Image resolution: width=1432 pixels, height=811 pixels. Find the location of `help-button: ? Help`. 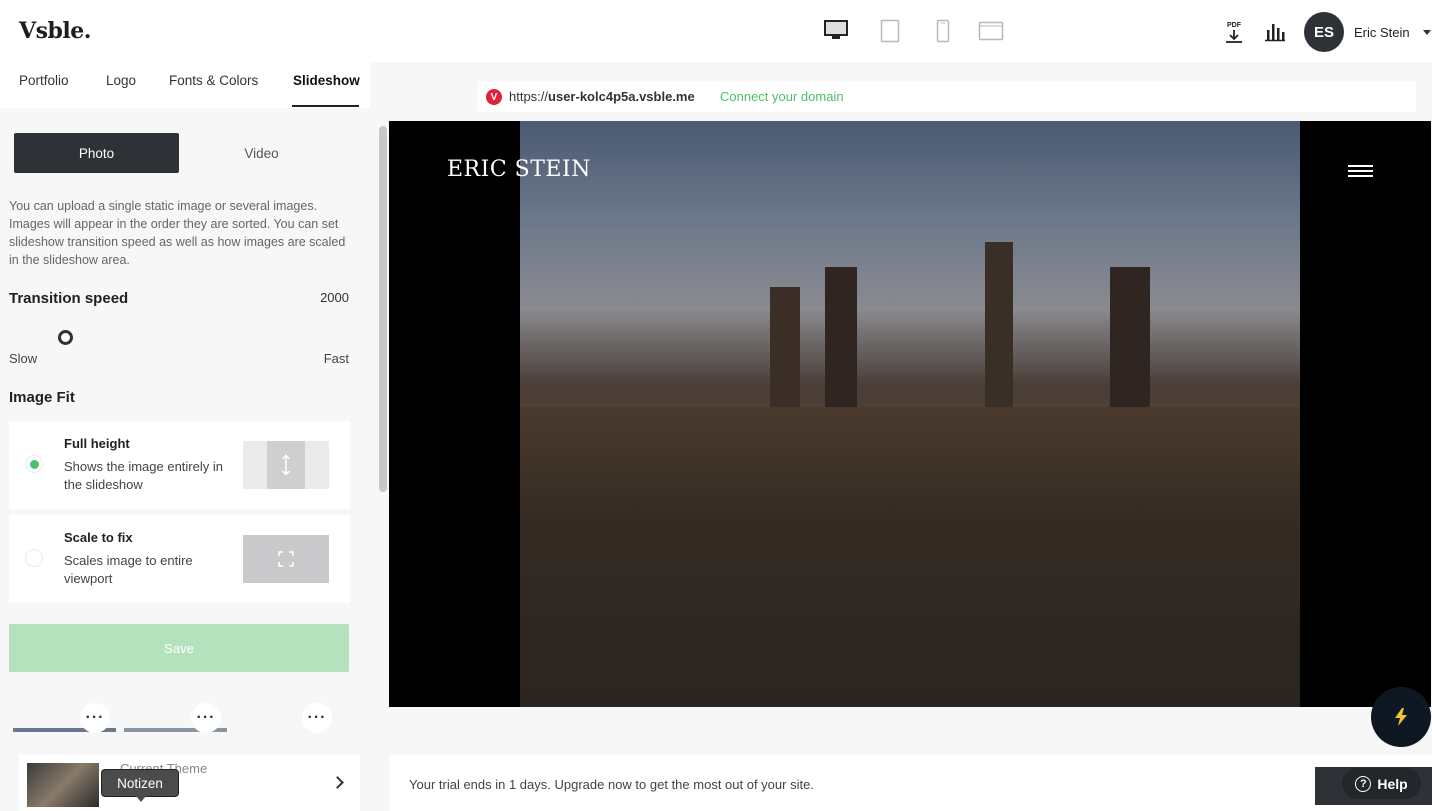

help-button: ? Help is located at coordinates (1381, 783).